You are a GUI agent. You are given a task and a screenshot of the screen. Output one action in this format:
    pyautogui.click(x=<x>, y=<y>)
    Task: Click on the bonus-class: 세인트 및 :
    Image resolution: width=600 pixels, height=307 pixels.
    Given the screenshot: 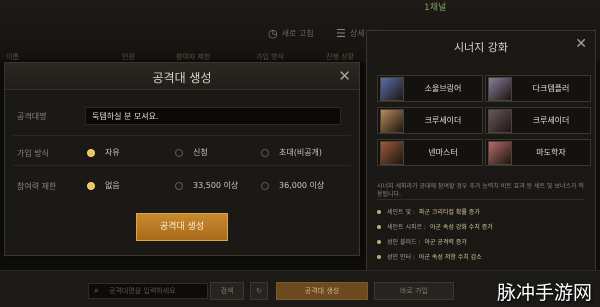 What is the action you would take?
    pyautogui.click(x=401, y=212)
    